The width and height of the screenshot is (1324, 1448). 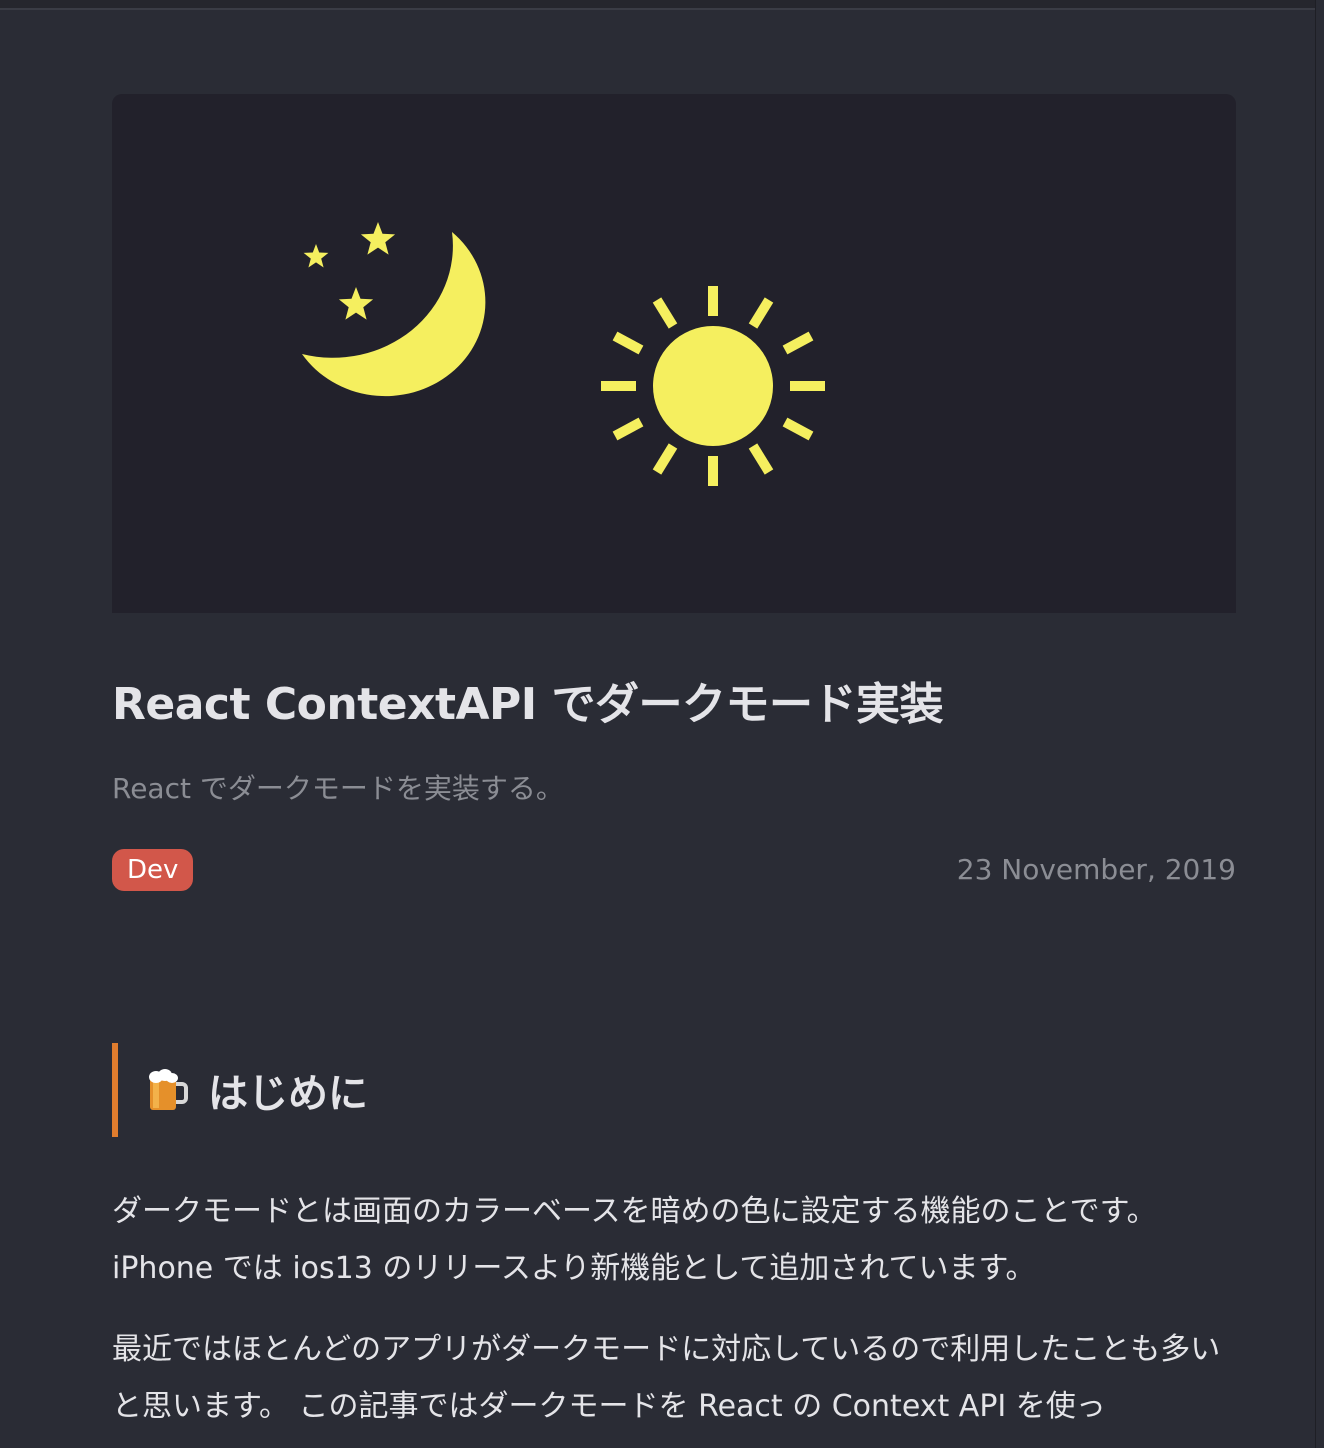 What do you see at coordinates (288, 1094) in the screenshot?
I see `section-heading-text: はじめに` at bounding box center [288, 1094].